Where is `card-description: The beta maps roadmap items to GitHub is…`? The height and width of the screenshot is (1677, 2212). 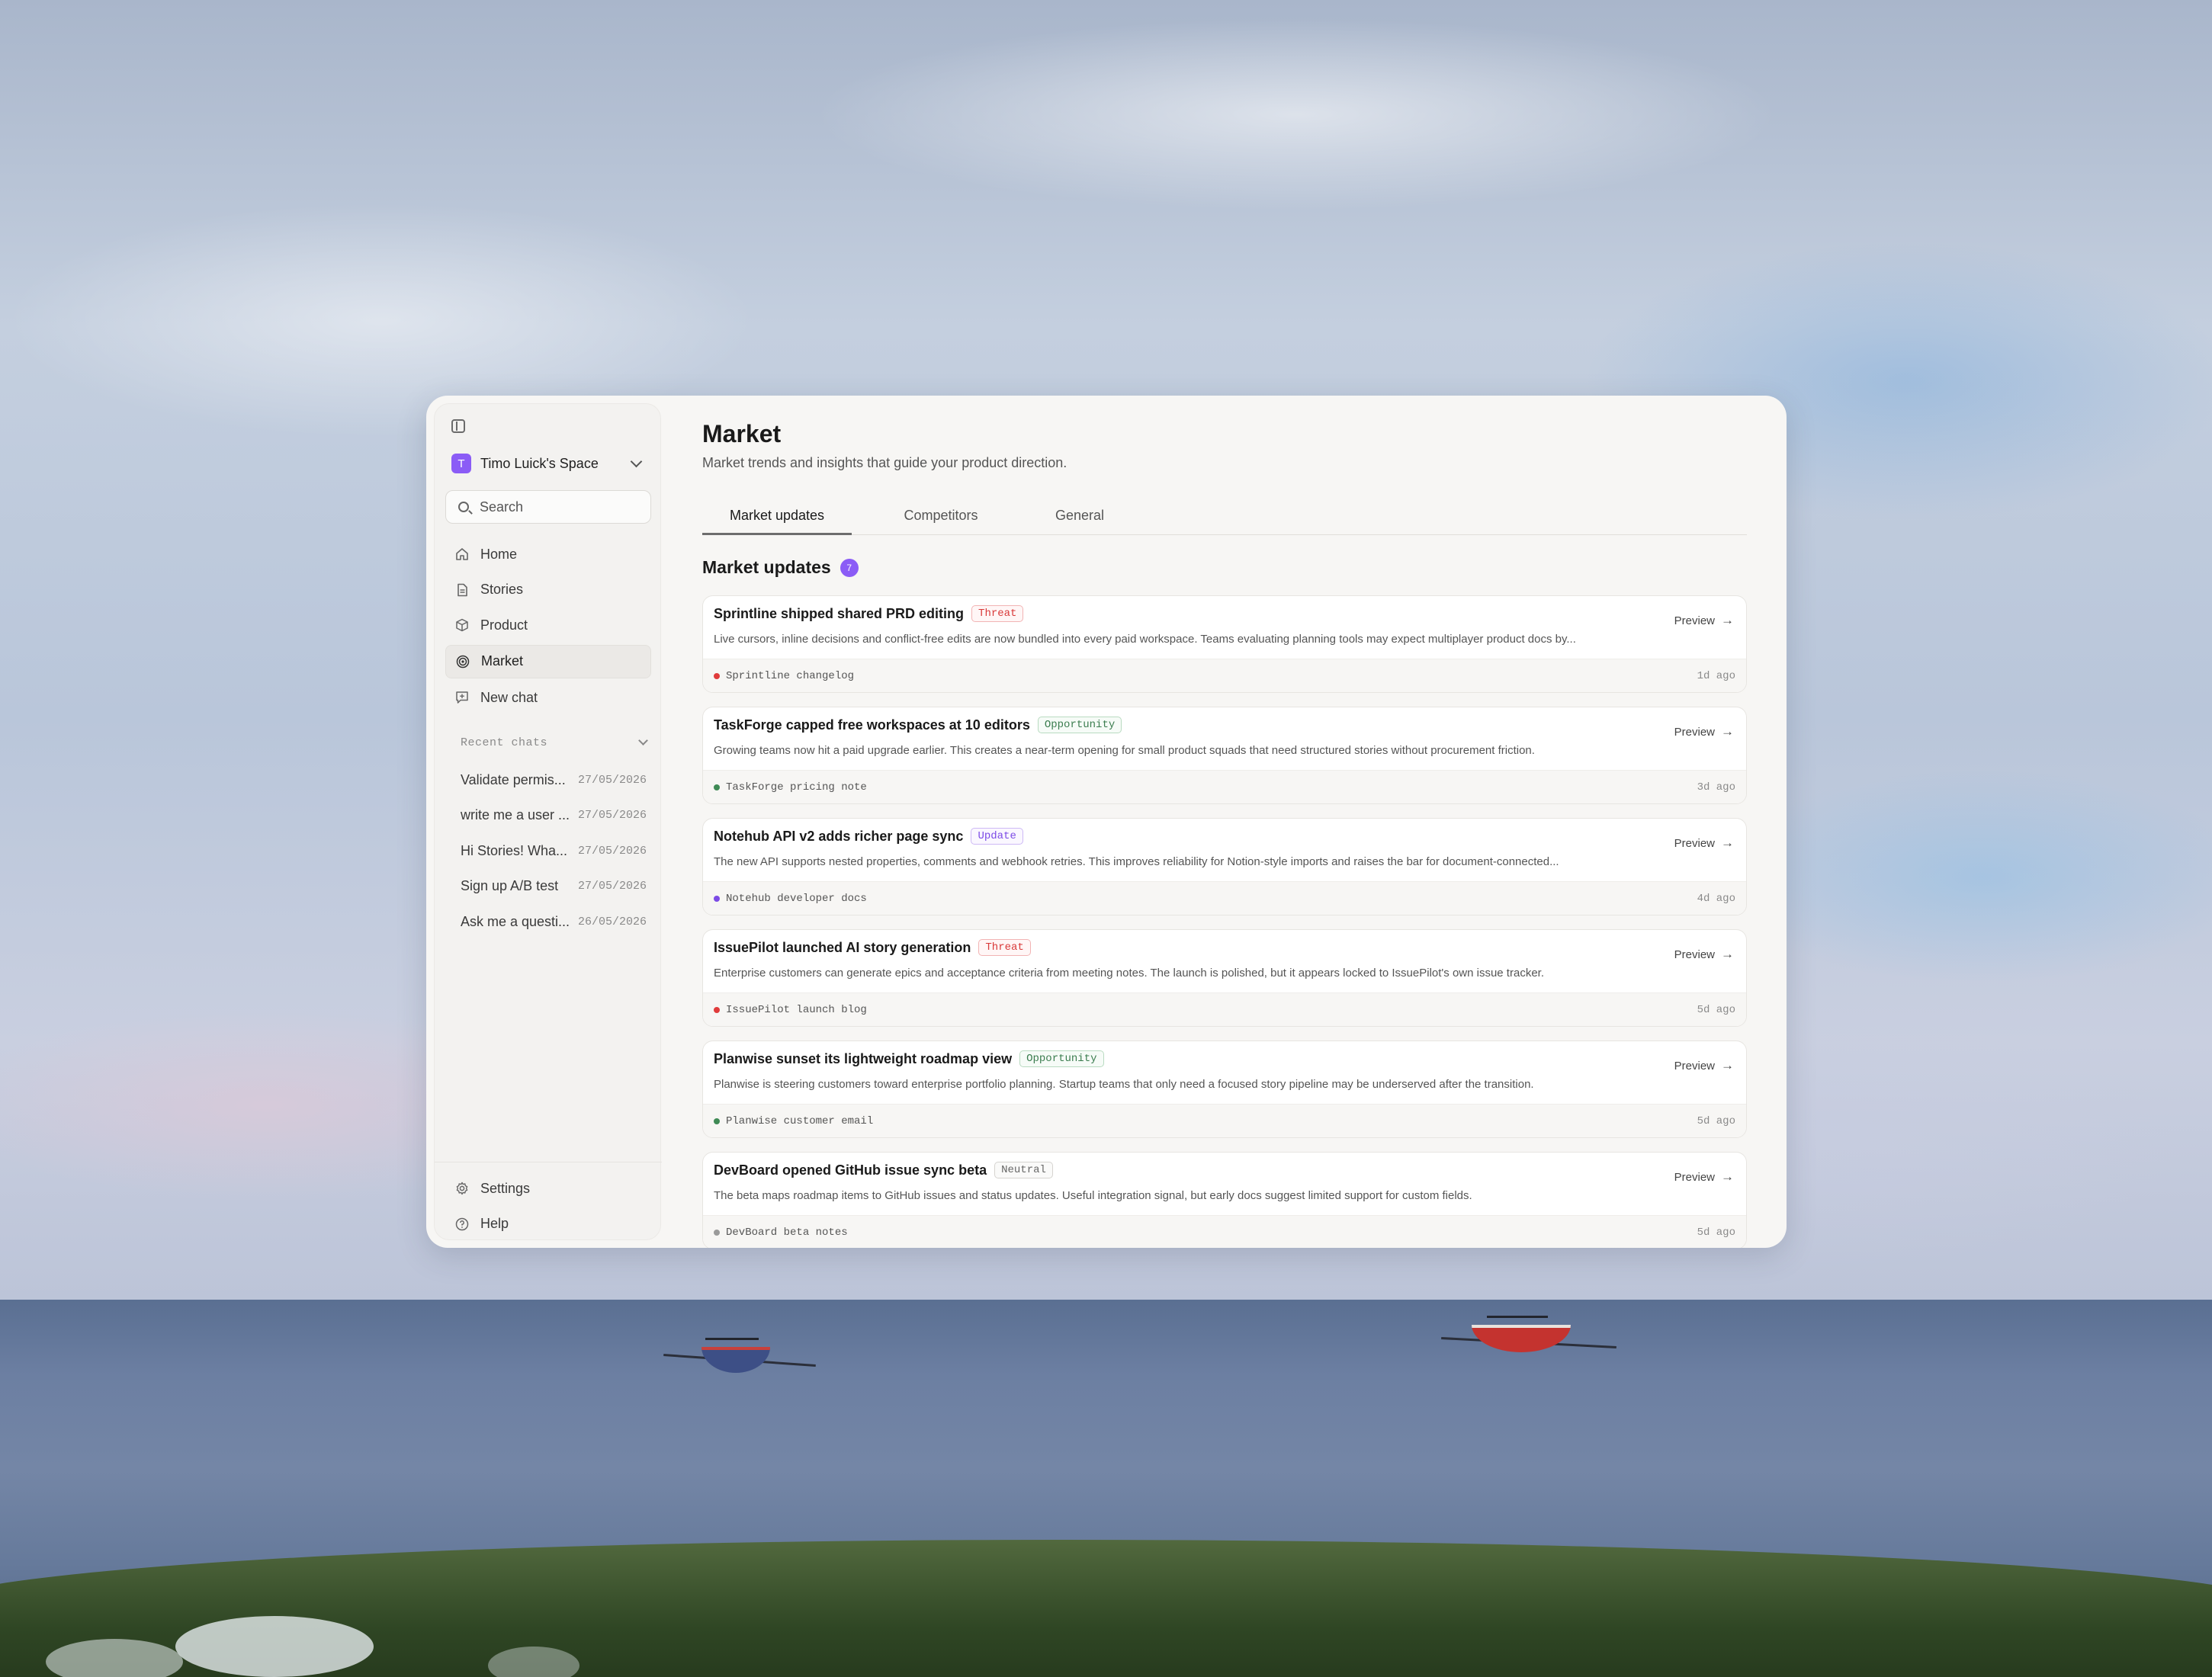 card-description: The beta maps roadmap items to GitHub is… is located at coordinates (1093, 1195).